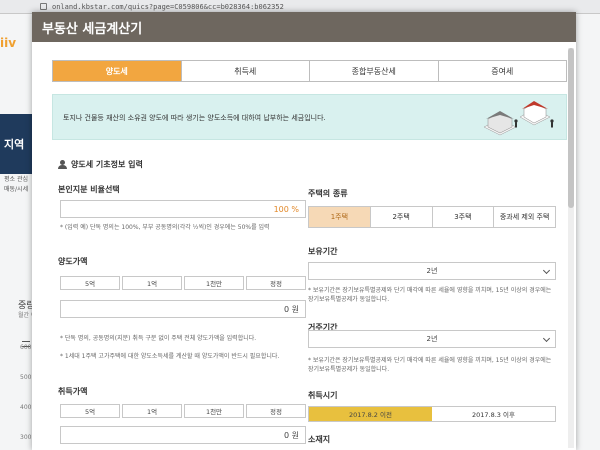  Describe the element at coordinates (214, 283) in the screenshot. I see `sale-add-10m-button: 1천만` at that location.